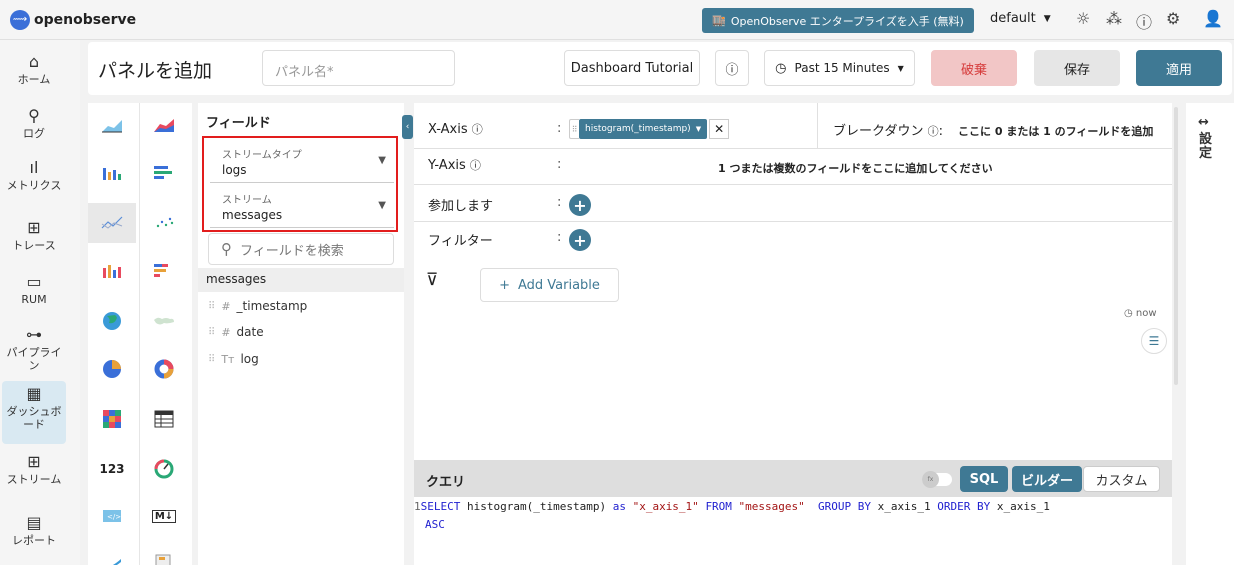 This screenshot has height=565, width=1234. What do you see at coordinates (34, 349) in the screenshot?
I see `nav-pipeline: ⊶ パイプライン` at bounding box center [34, 349].